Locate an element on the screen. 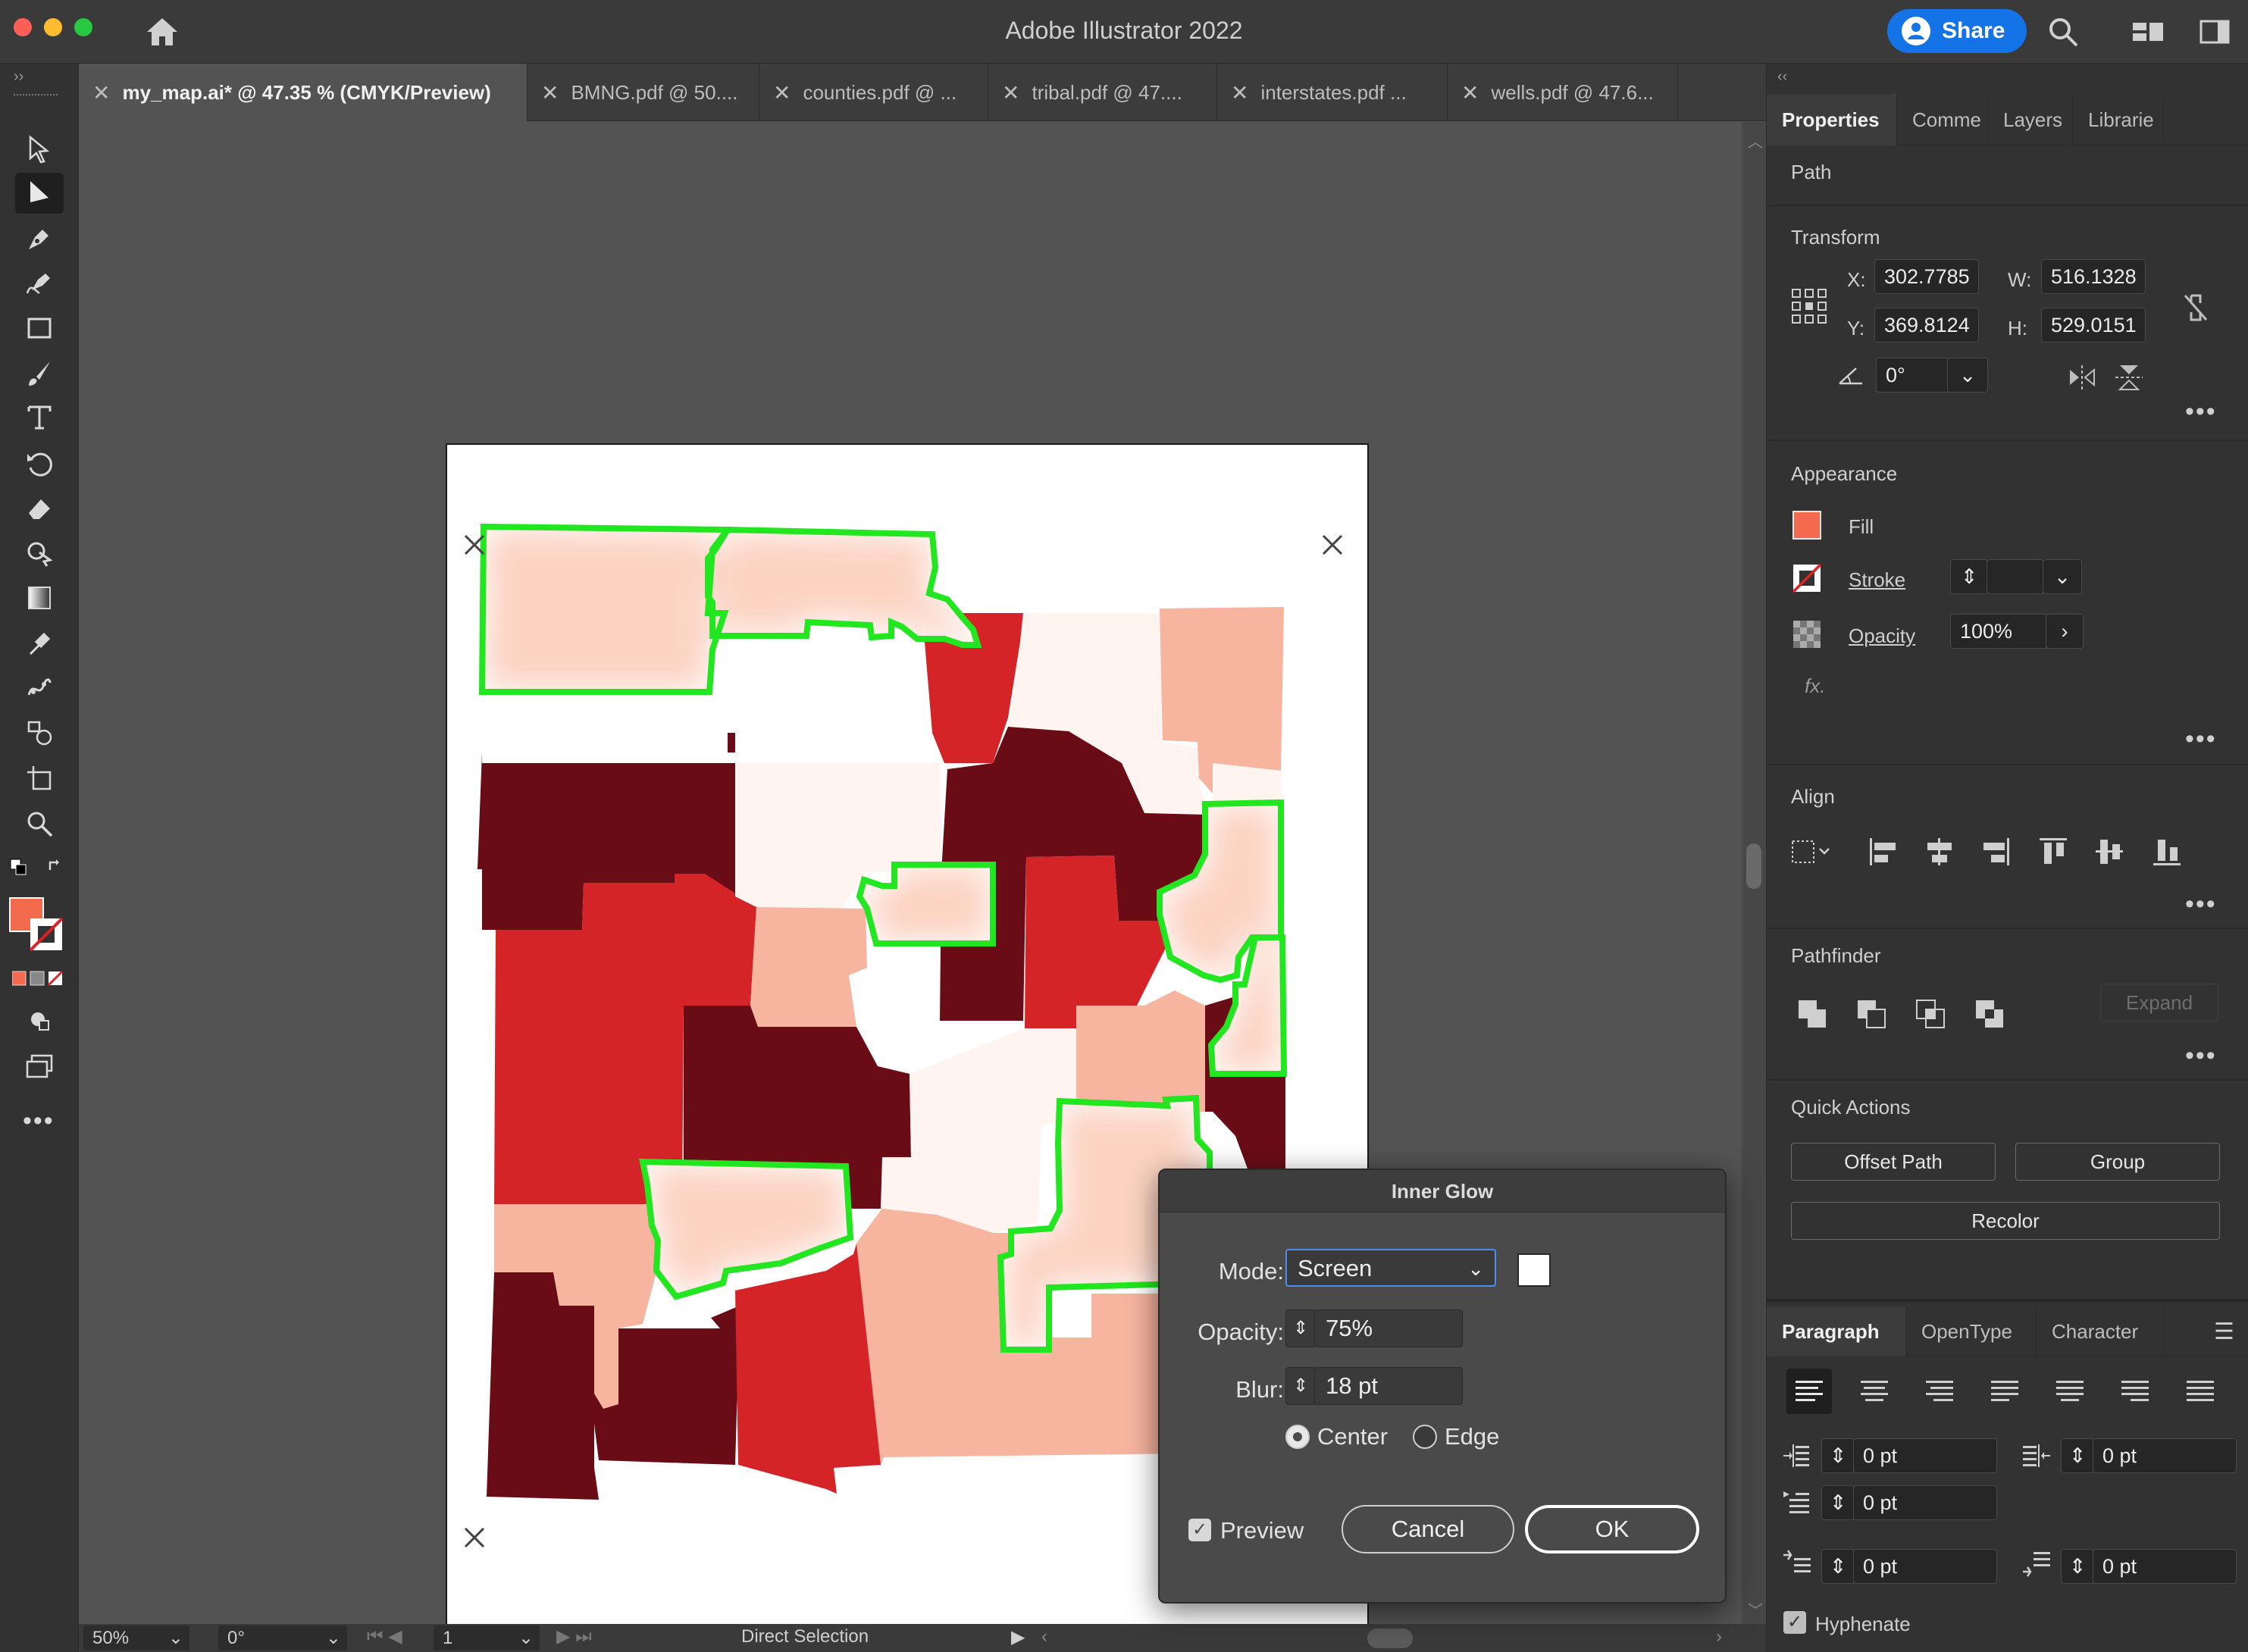  toolbar-grip is located at coordinates (36, 95).